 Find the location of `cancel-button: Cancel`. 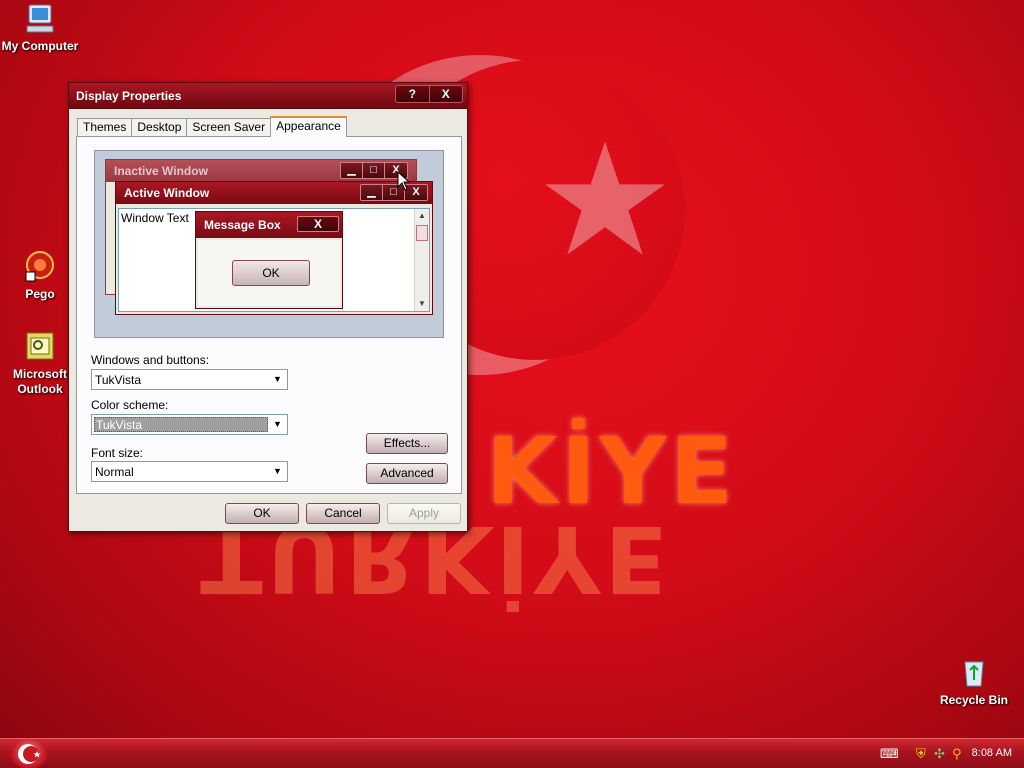

cancel-button: Cancel is located at coordinates (343, 513).